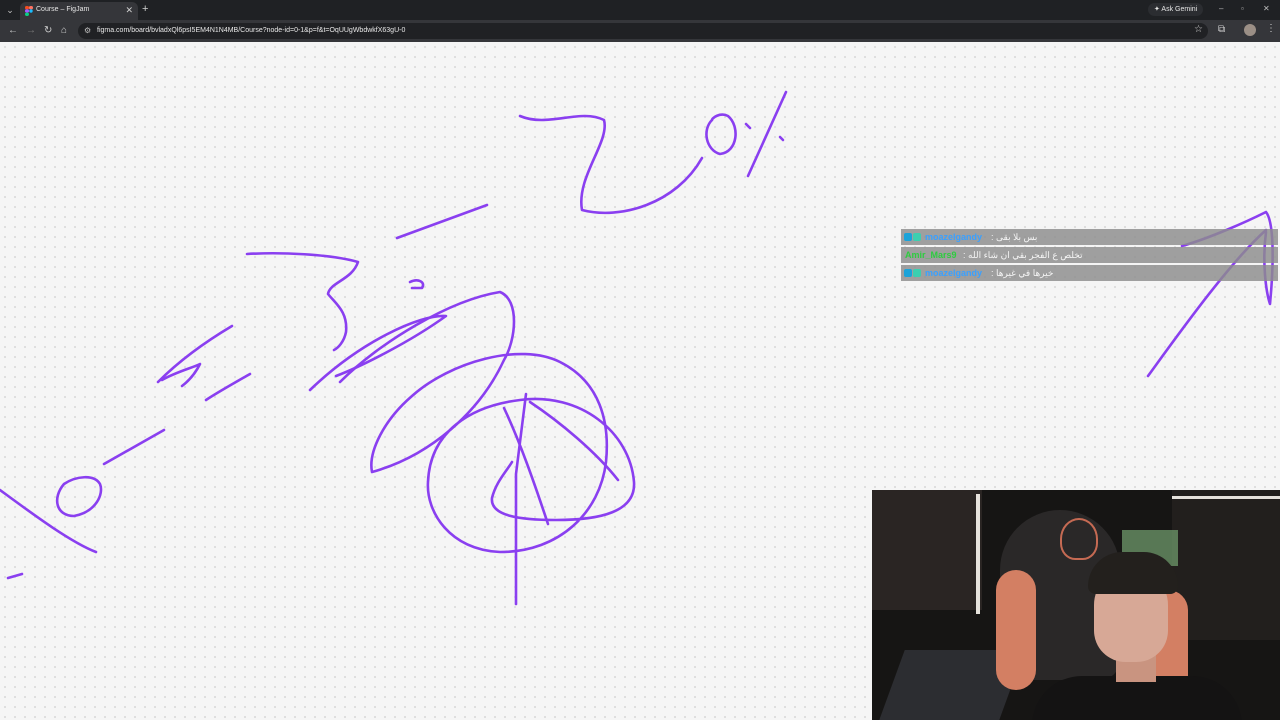 This screenshot has width=1280, height=720. I want to click on forward-icon: →, so click(31, 31).